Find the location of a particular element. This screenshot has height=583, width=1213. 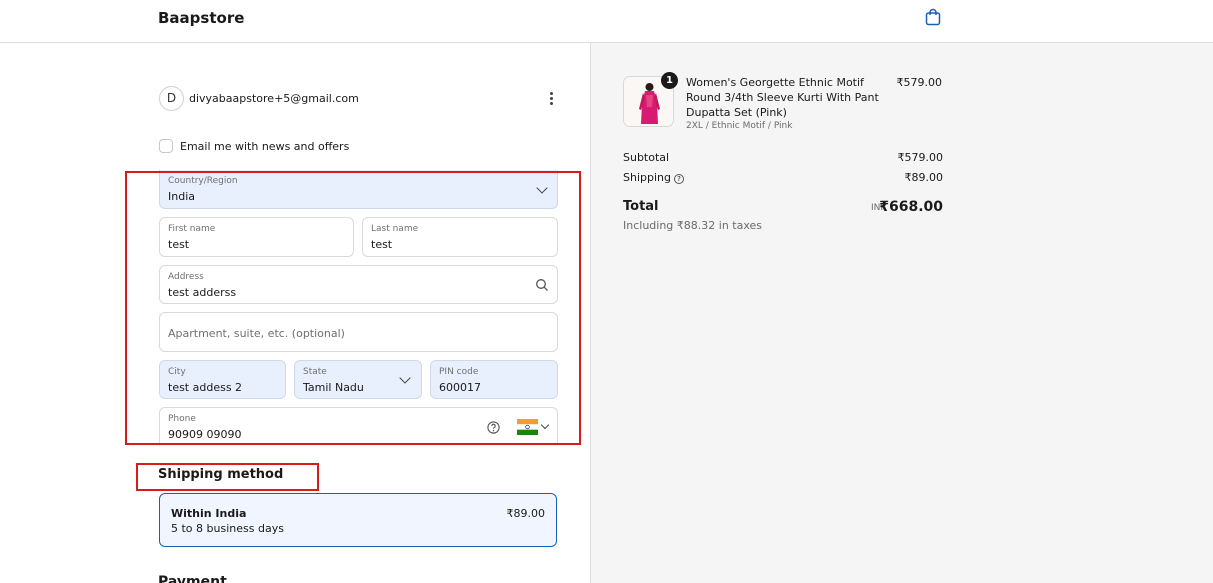

total-value: ₹668.00 is located at coordinates (911, 207).